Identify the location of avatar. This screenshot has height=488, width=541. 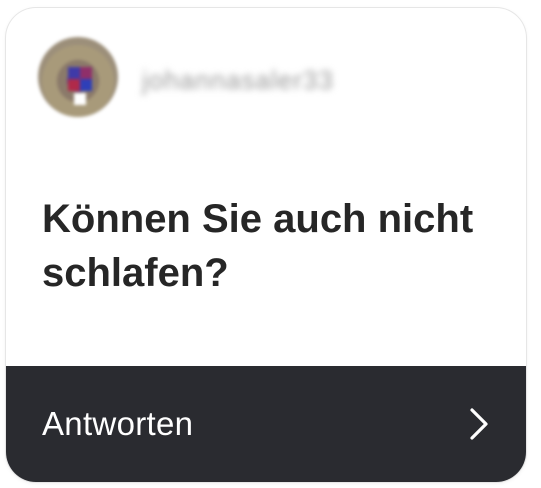
(78, 77).